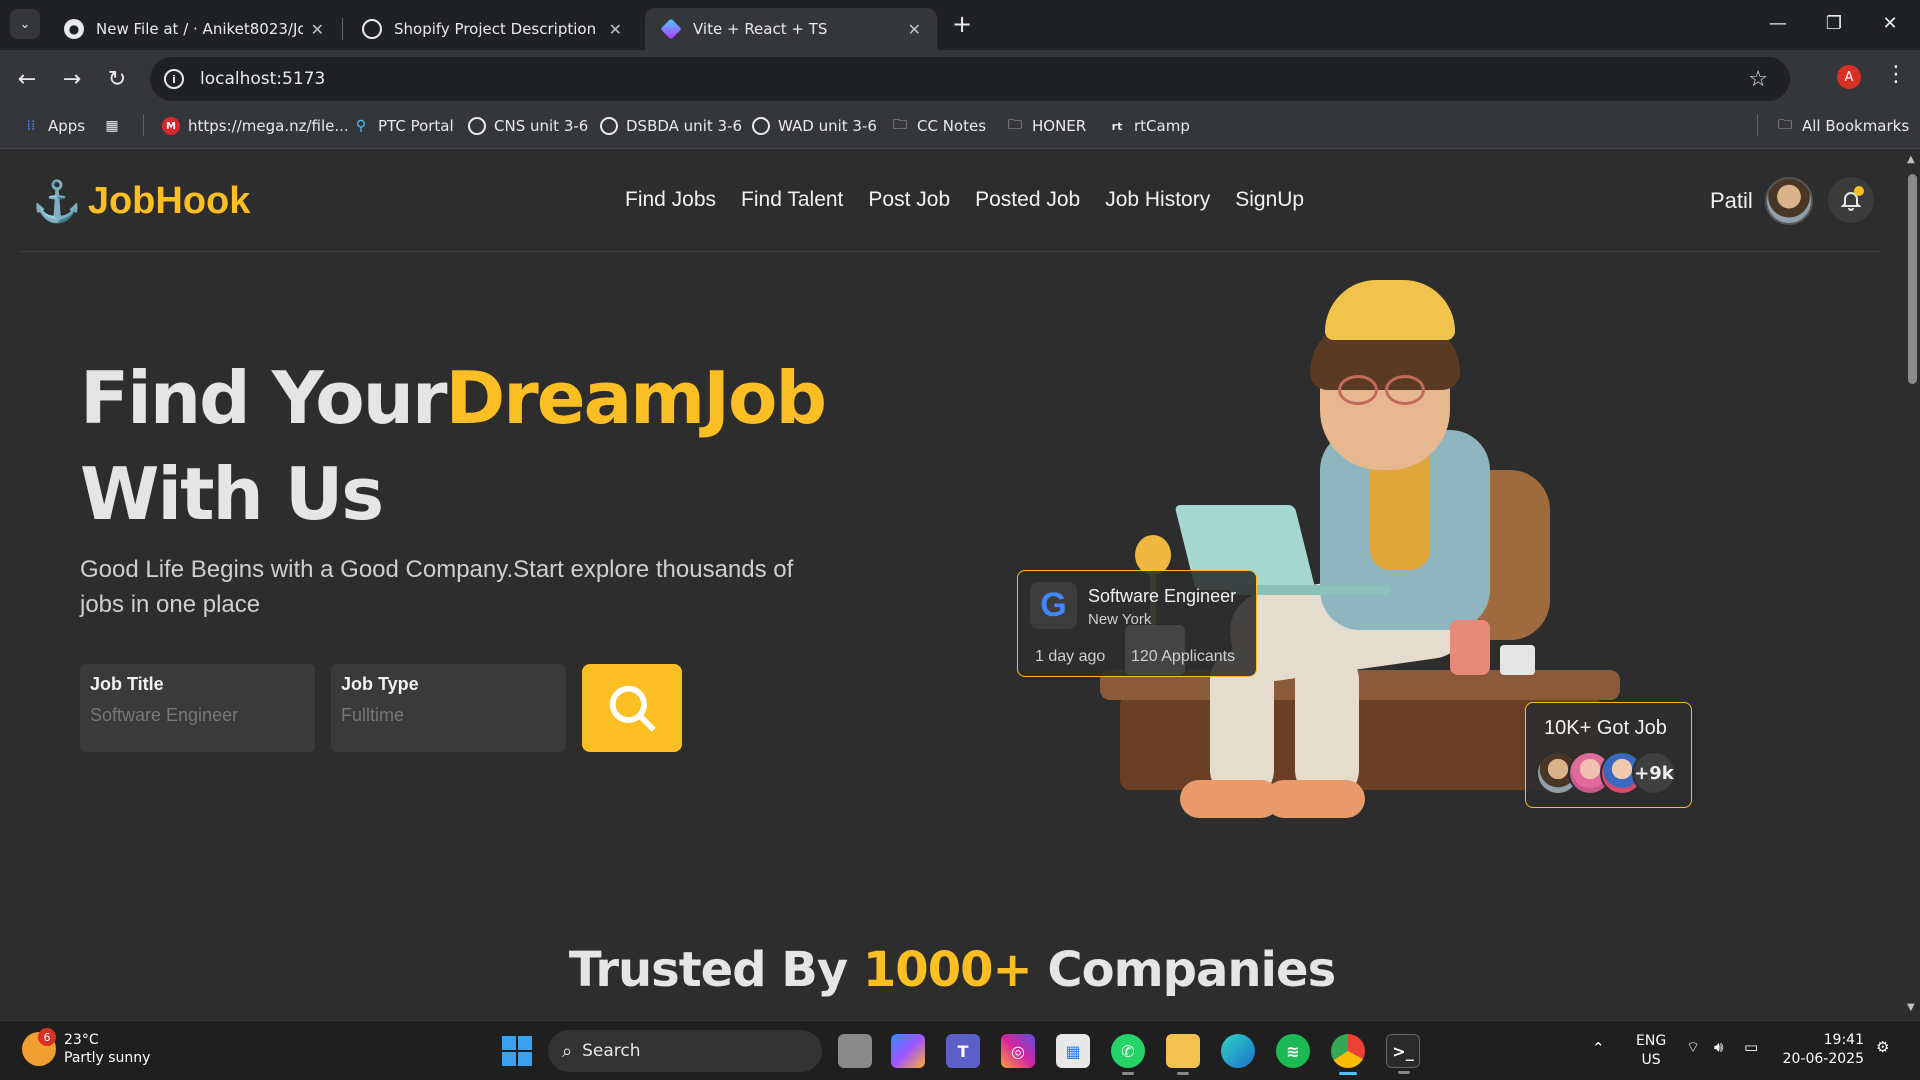 Image resolution: width=1920 pixels, height=1080 pixels. What do you see at coordinates (1053, 605) in the screenshot?
I see `google-logo-icon: G` at bounding box center [1053, 605].